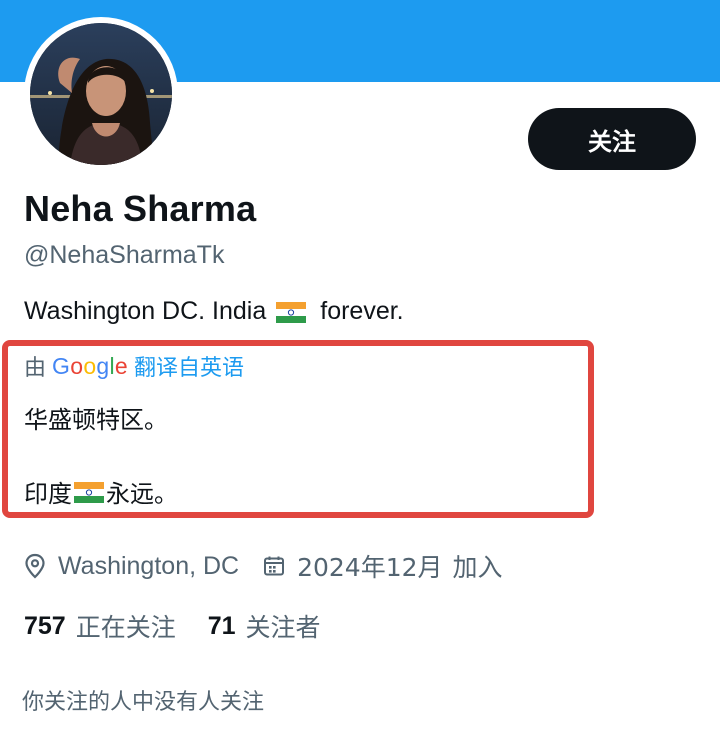 The height and width of the screenshot is (734, 720). What do you see at coordinates (370, 567) in the screenshot?
I see `joined-date: 2024年12月` at bounding box center [370, 567].